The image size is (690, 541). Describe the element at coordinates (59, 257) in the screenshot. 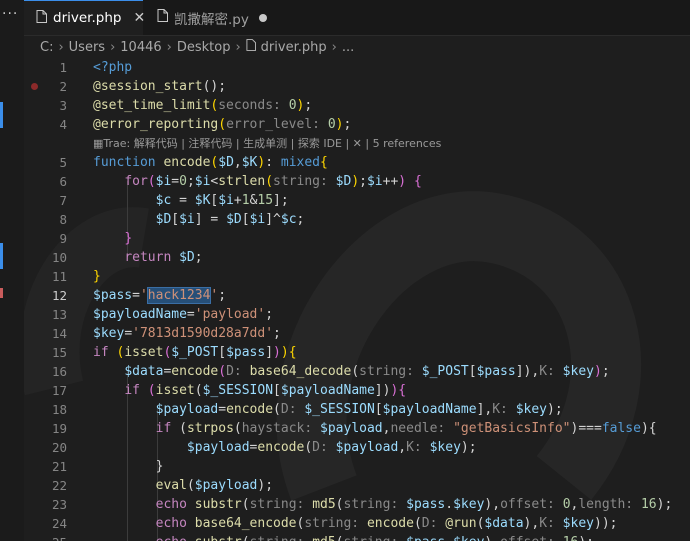

I see `line-number: 10` at that location.